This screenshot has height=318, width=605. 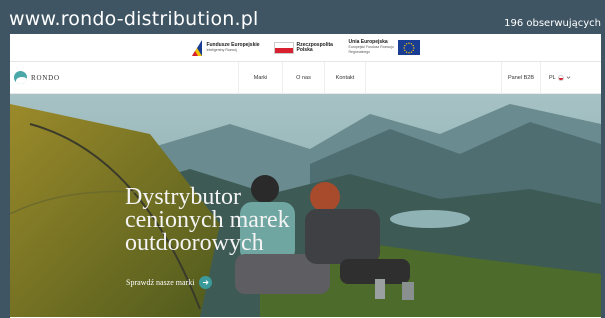 What do you see at coordinates (408, 47) in the screenshot?
I see `eu-flag-icon` at bounding box center [408, 47].